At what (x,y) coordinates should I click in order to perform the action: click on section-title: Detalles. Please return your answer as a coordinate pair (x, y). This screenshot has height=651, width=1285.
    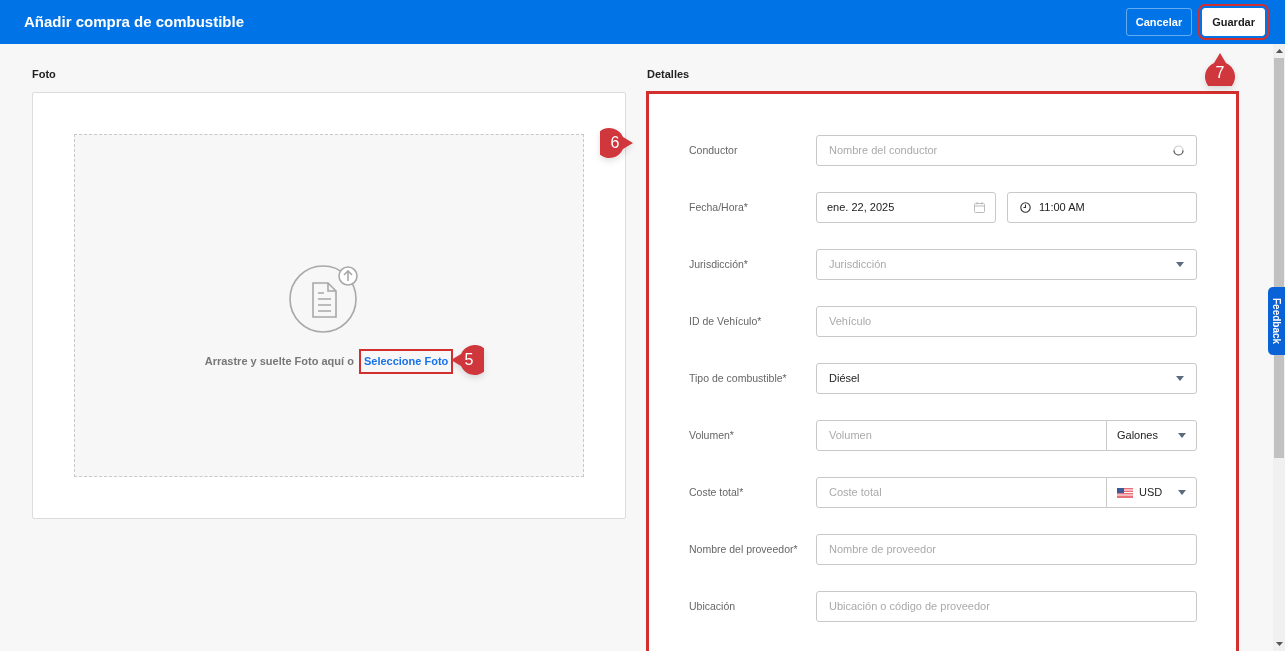
    Looking at the image, I should click on (668, 73).